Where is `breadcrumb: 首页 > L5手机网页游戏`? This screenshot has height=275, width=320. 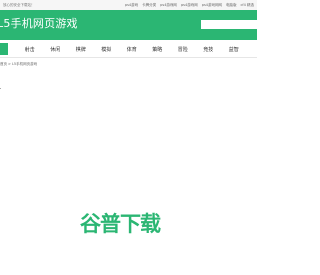
breadcrumb: 首页 > L5手机网页游戏 is located at coordinates (18, 64).